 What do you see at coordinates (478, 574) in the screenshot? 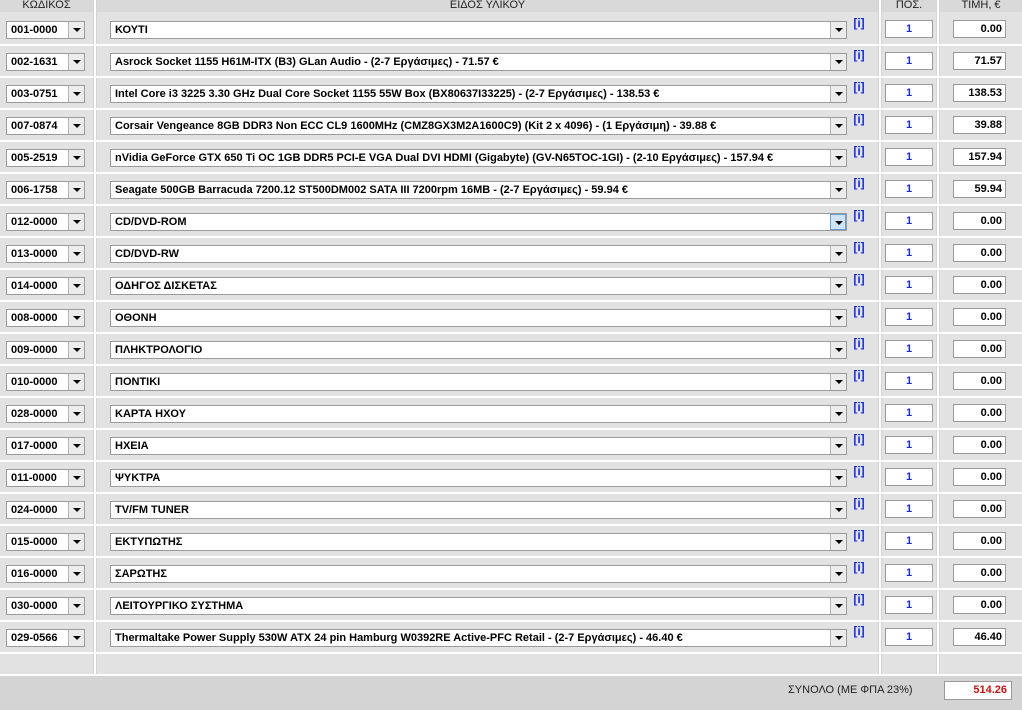
I see `item-select: ΣΑΡΩΤΗΣ` at bounding box center [478, 574].